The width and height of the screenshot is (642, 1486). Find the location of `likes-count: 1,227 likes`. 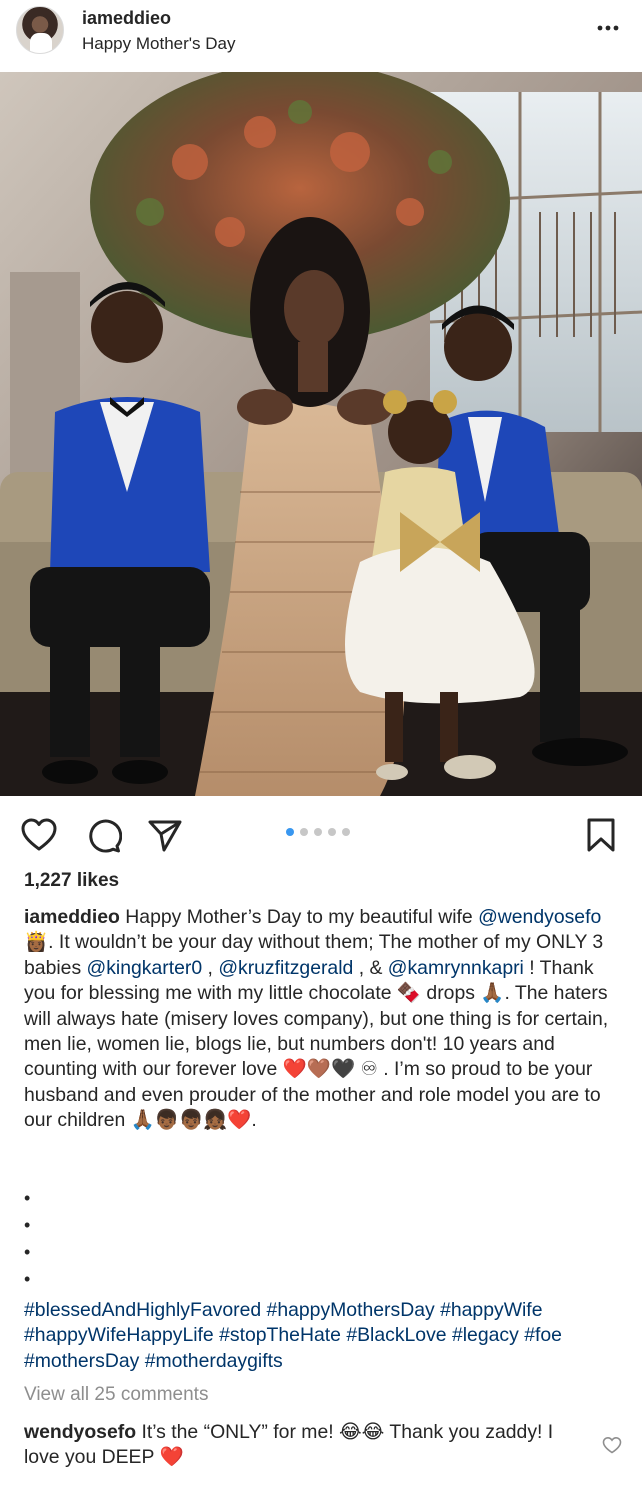

likes-count: 1,227 likes is located at coordinates (71, 881).